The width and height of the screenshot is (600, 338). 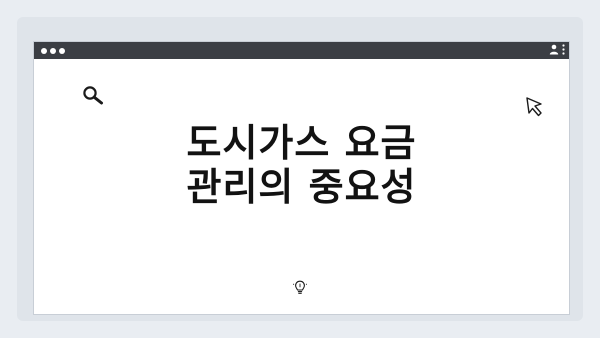 I want to click on kebab-icon, so click(x=563, y=49).